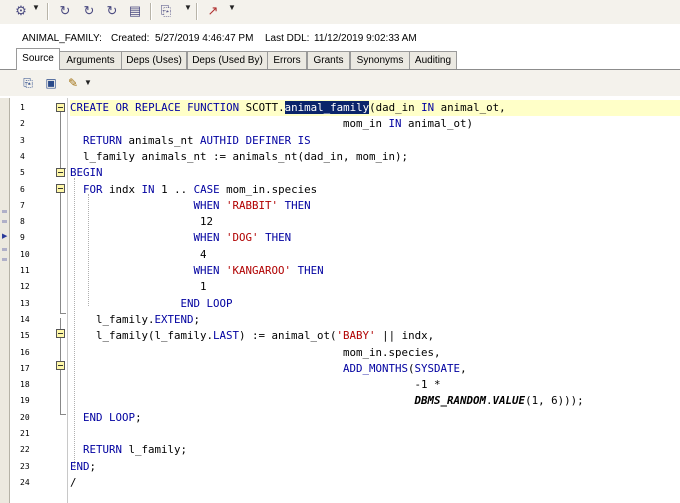 This screenshot has width=680, height=503. I want to click on refresh-all-icon: ↻, so click(112, 11).